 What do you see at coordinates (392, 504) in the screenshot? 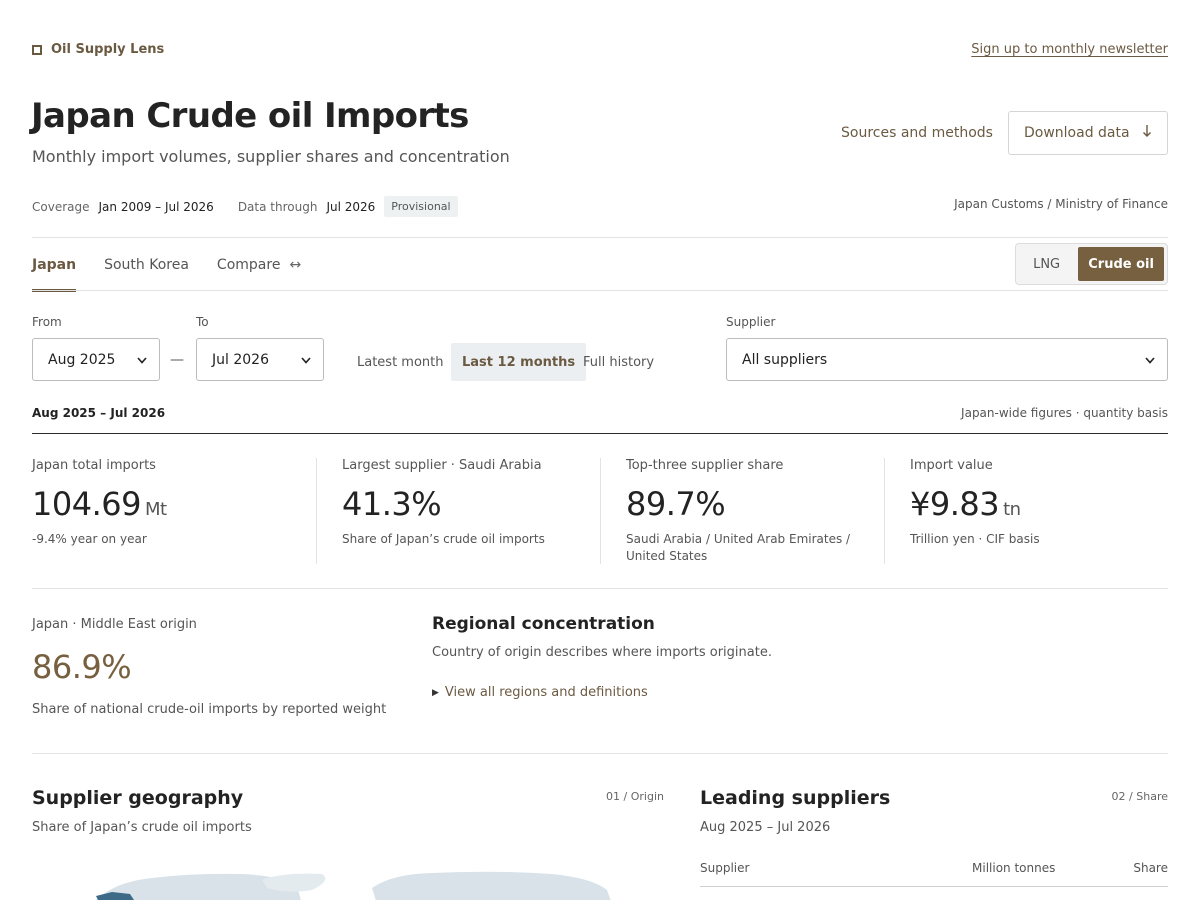
I see `kpi-value: 41.3%` at bounding box center [392, 504].